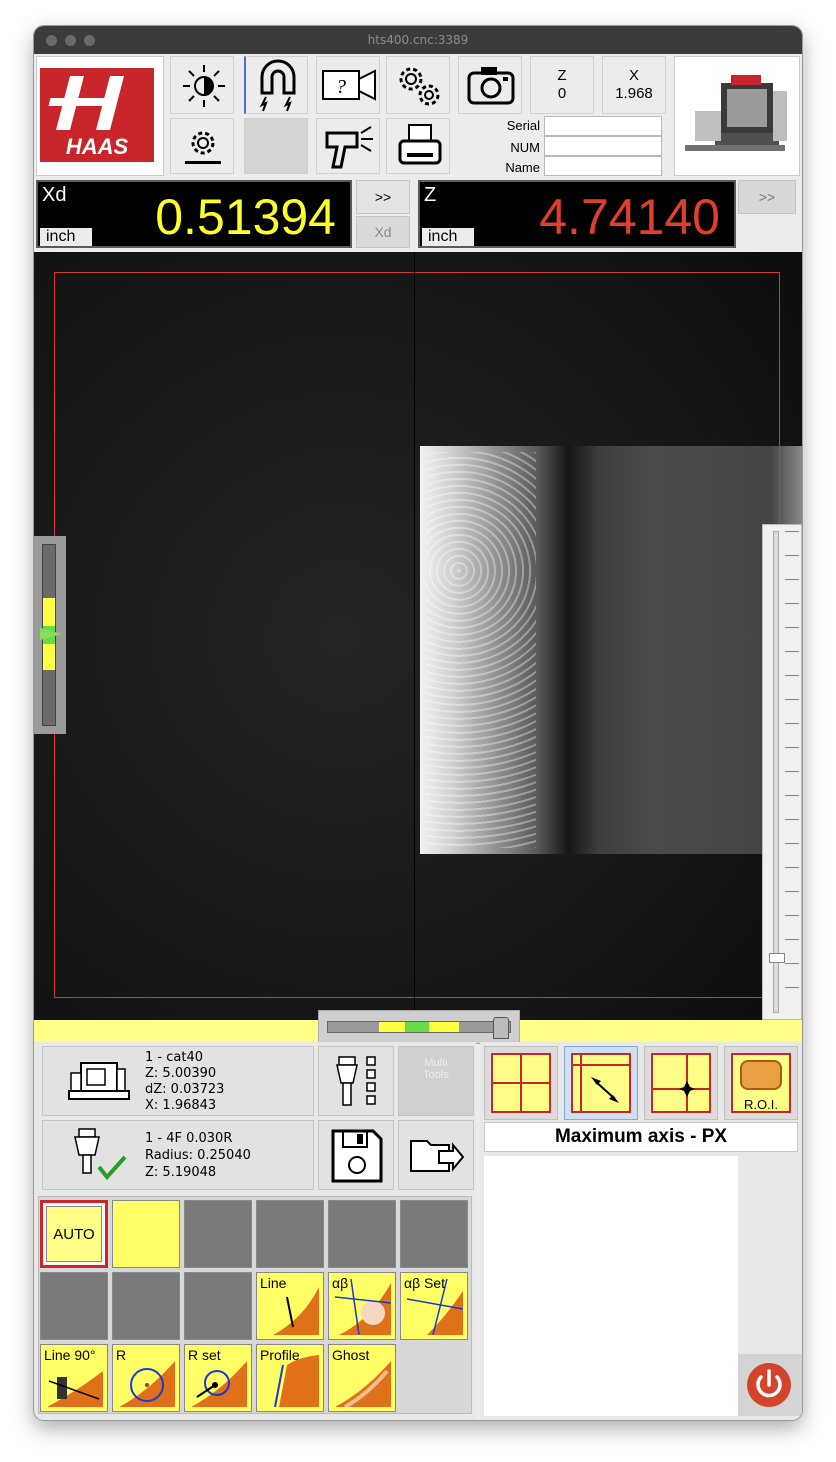 The height and width of the screenshot is (1462, 836). What do you see at coordinates (218, 1306) in the screenshot?
I see `measure-dz-button` at bounding box center [218, 1306].